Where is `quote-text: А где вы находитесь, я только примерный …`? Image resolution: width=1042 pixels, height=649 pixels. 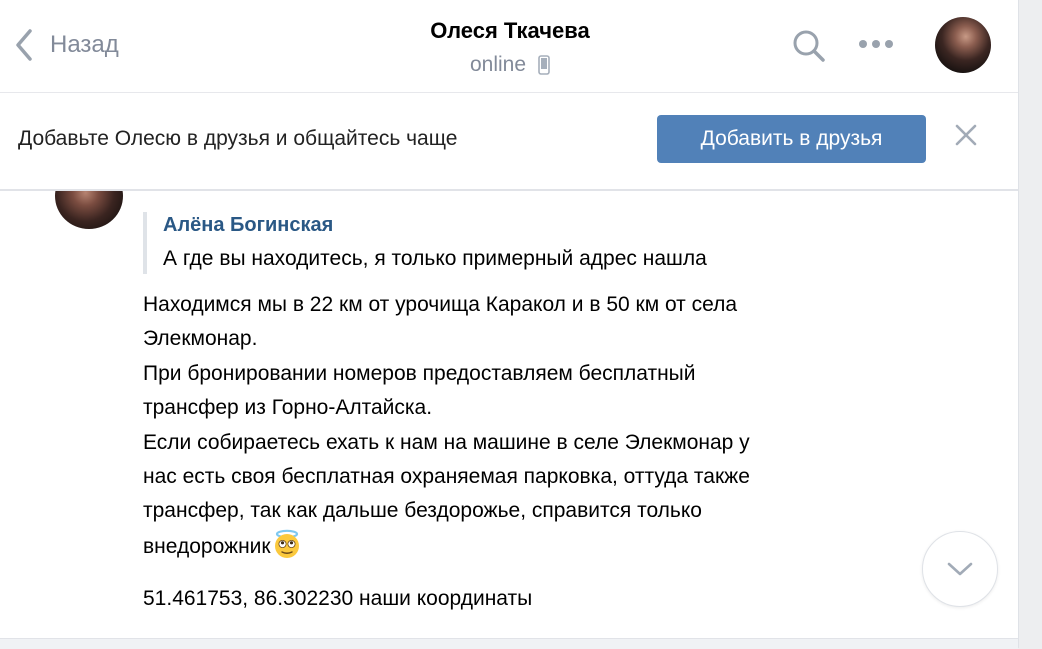 quote-text: А где вы находитесь, я только примерный … is located at coordinates (435, 258).